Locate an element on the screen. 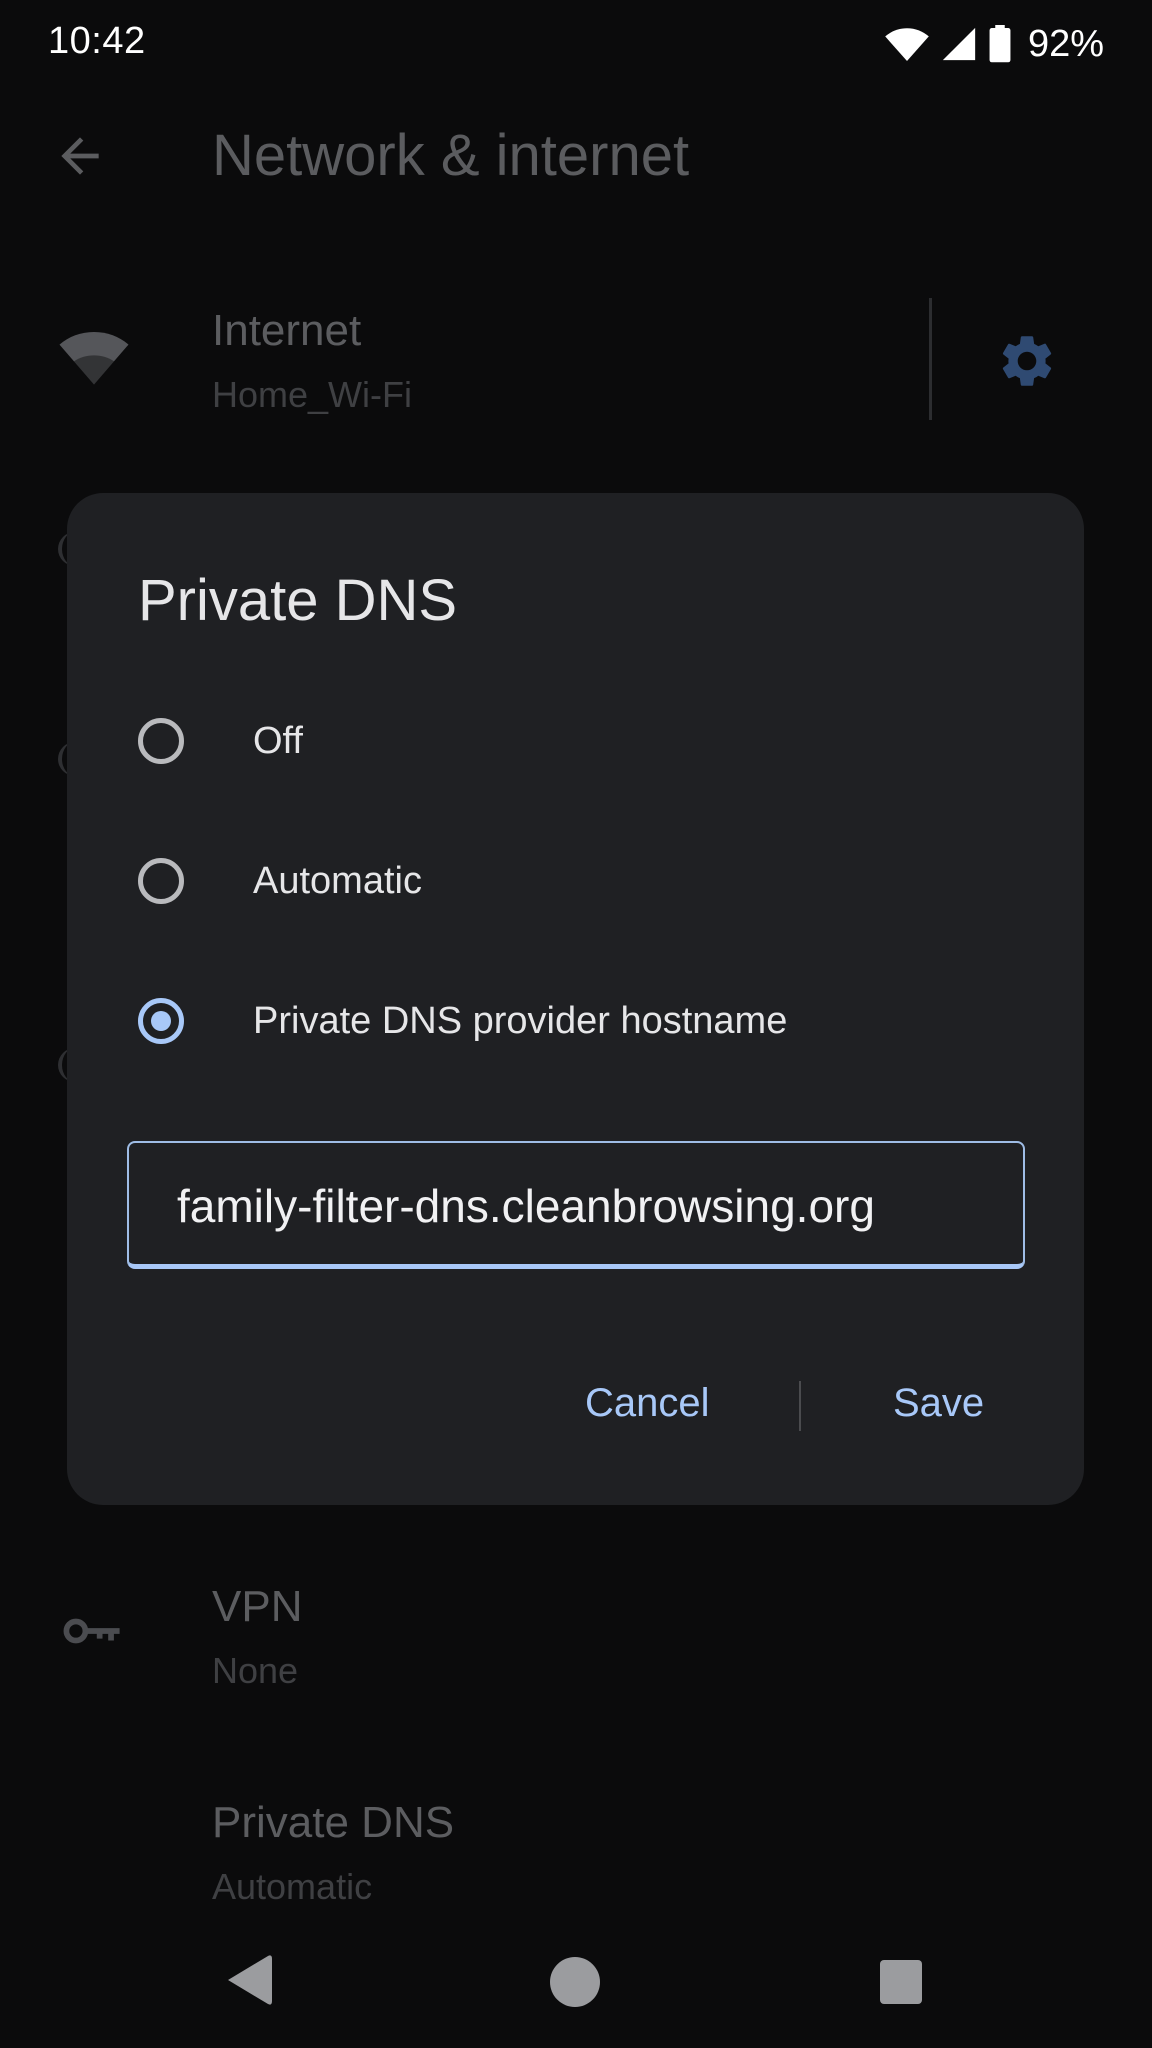 Image resolution: width=1152 pixels, height=2048 pixels. battery-icon is located at coordinates (1000, 44).